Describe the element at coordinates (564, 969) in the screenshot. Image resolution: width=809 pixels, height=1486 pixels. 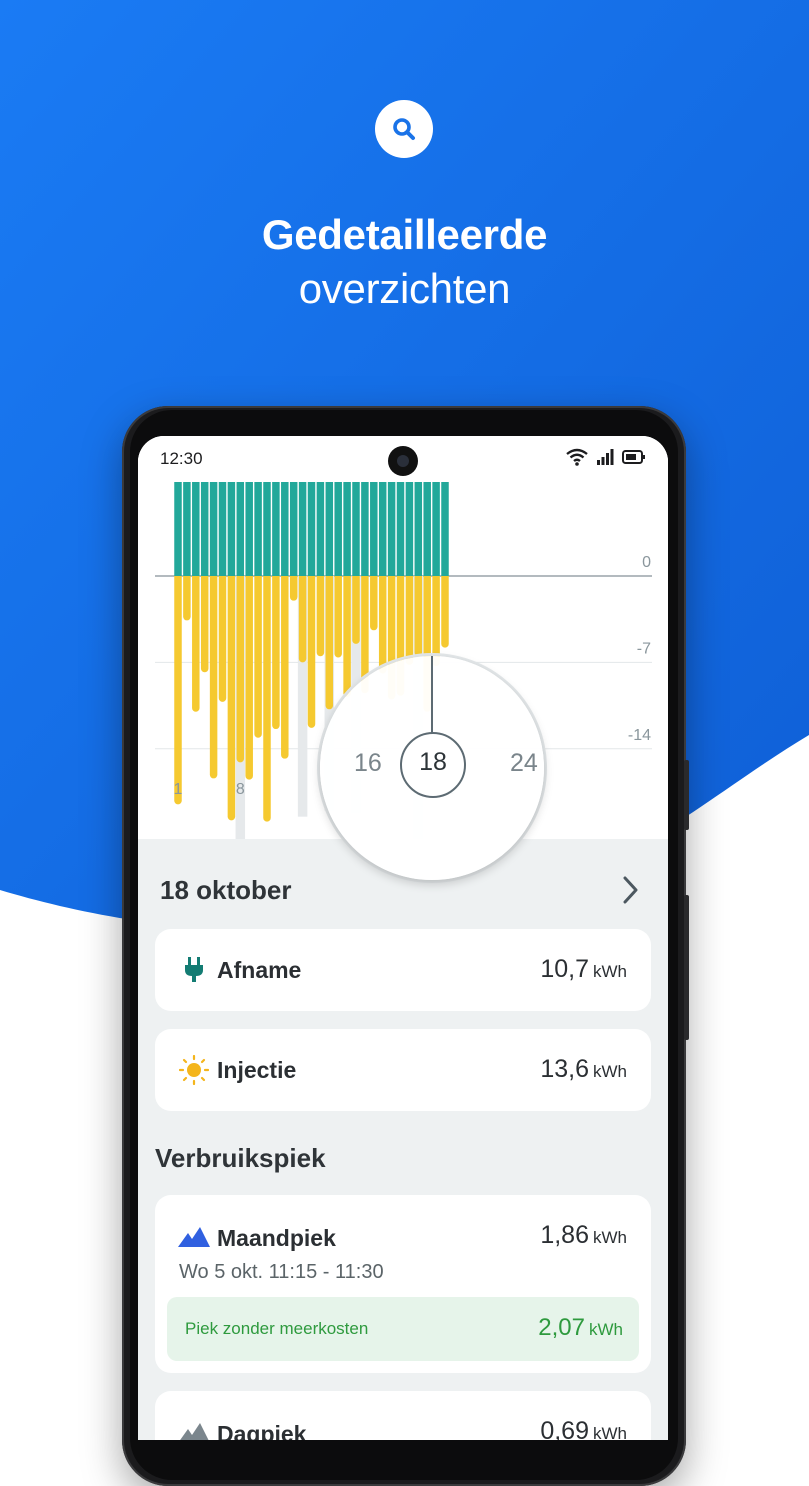
I see `afname-number: 10,7` at that location.